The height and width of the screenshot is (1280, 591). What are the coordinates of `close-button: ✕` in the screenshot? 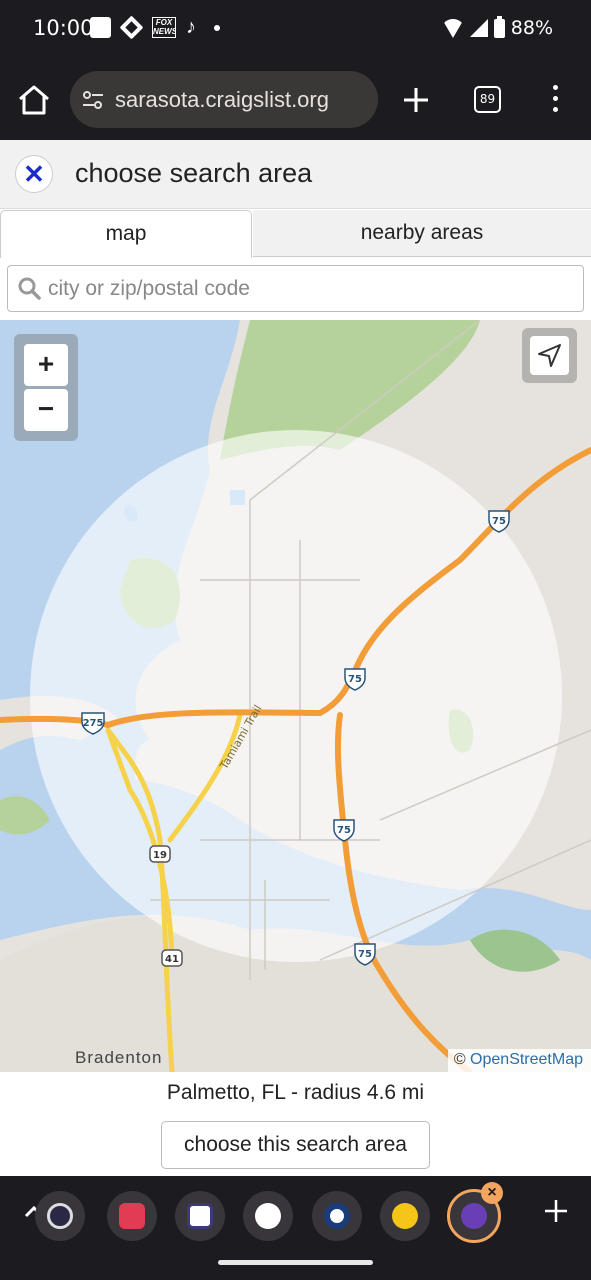 It's located at (34, 174).